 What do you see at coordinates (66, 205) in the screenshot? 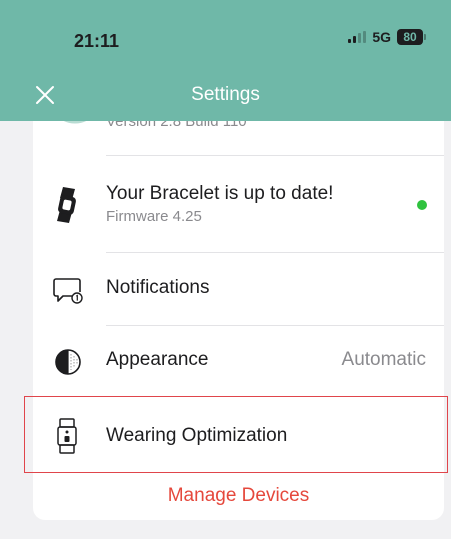
I see `bracelet-icon` at bounding box center [66, 205].